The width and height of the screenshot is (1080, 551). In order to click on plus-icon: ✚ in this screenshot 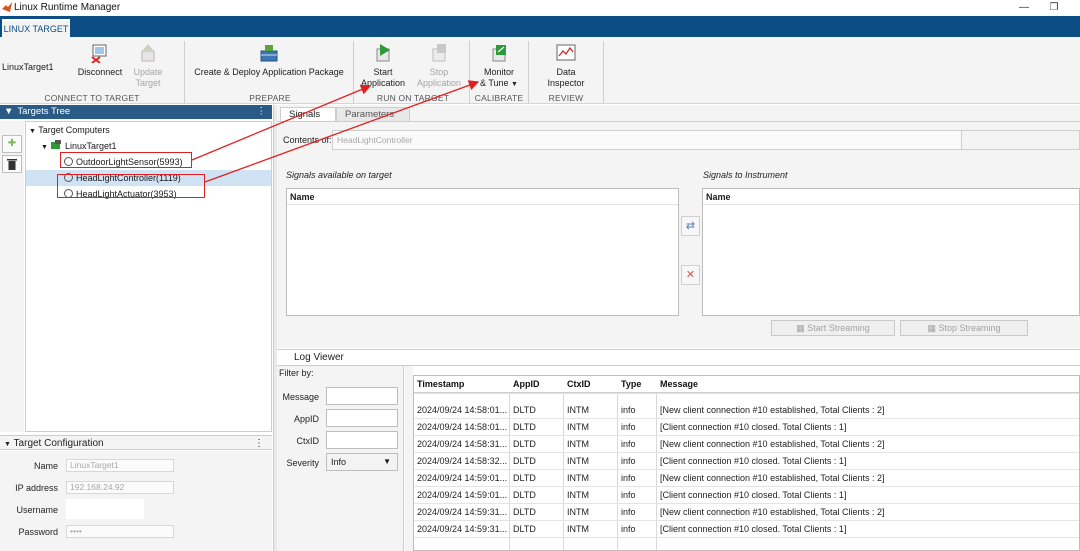, I will do `click(12, 143)`.